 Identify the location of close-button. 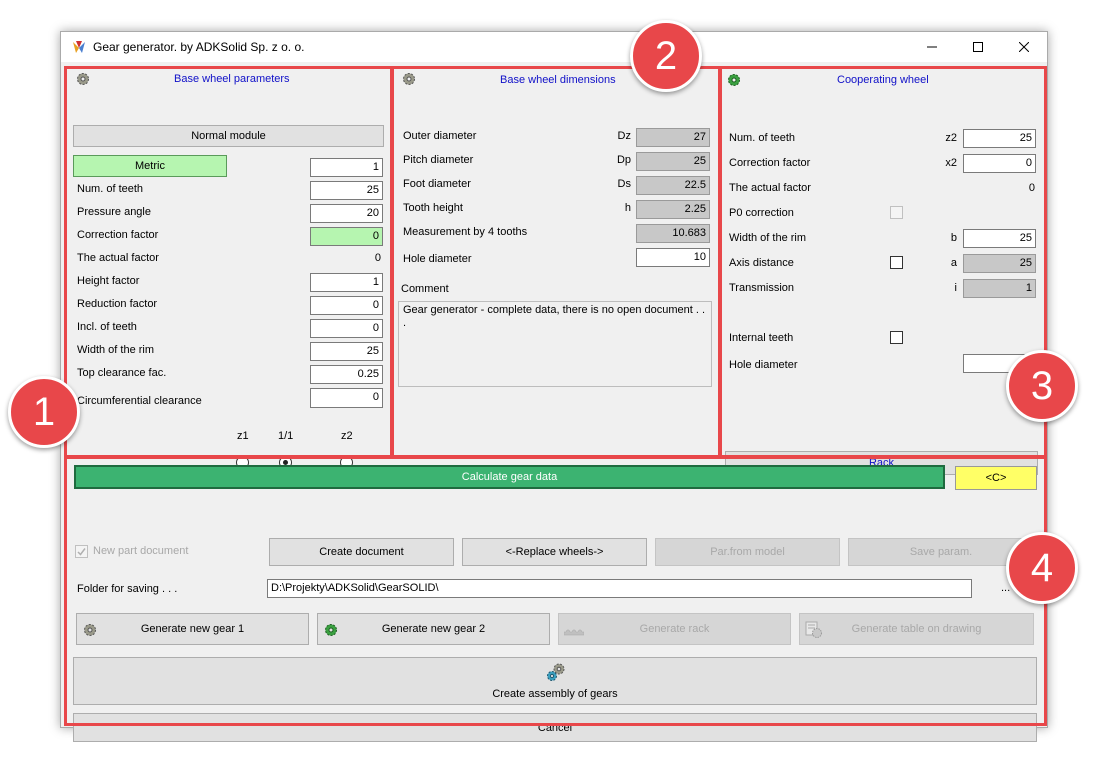
(1024, 47).